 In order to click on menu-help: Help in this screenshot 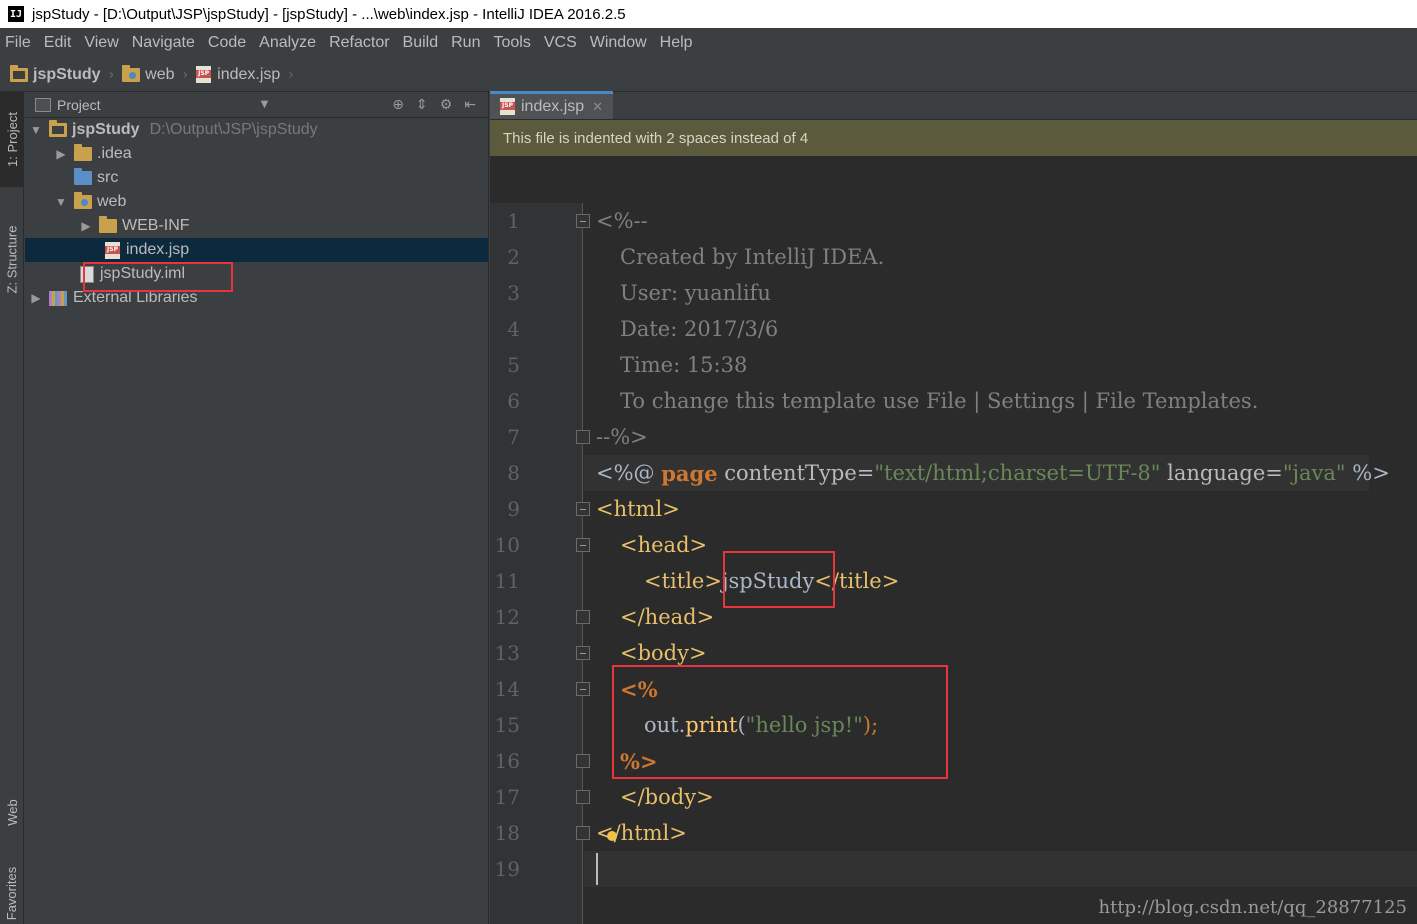, I will do `click(677, 43)`.